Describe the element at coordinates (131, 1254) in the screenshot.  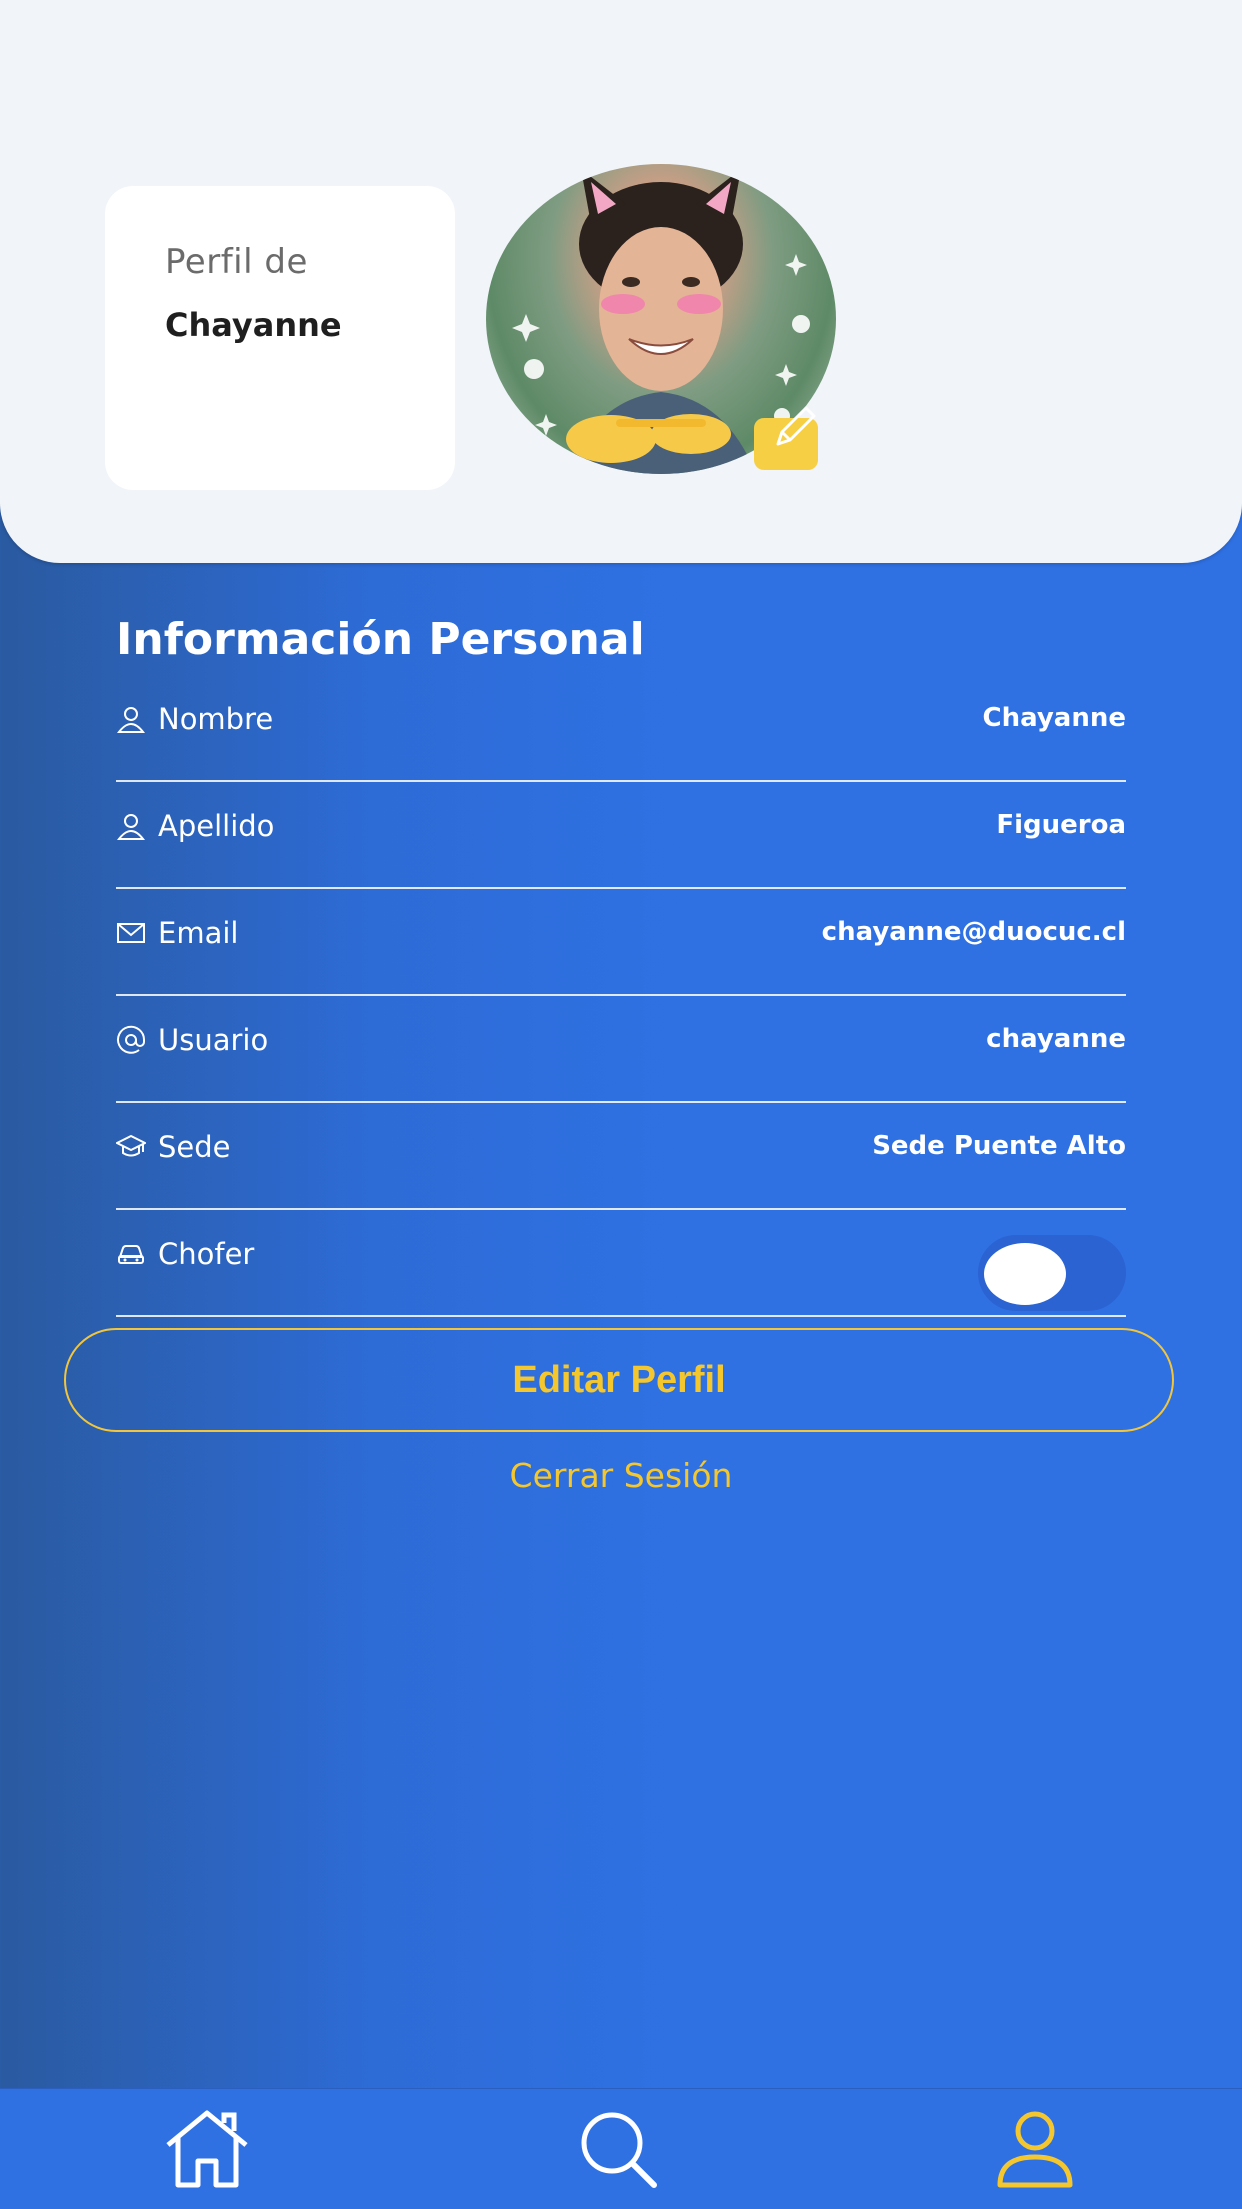
I see `car-icon` at that location.